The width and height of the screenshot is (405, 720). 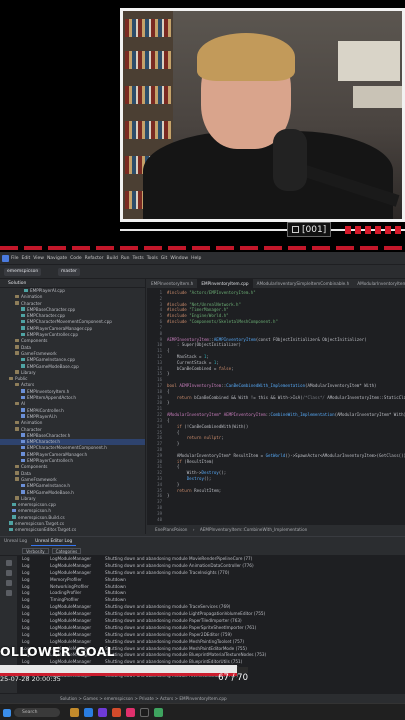 I want to click on line-number: 40, so click(x=159, y=519).